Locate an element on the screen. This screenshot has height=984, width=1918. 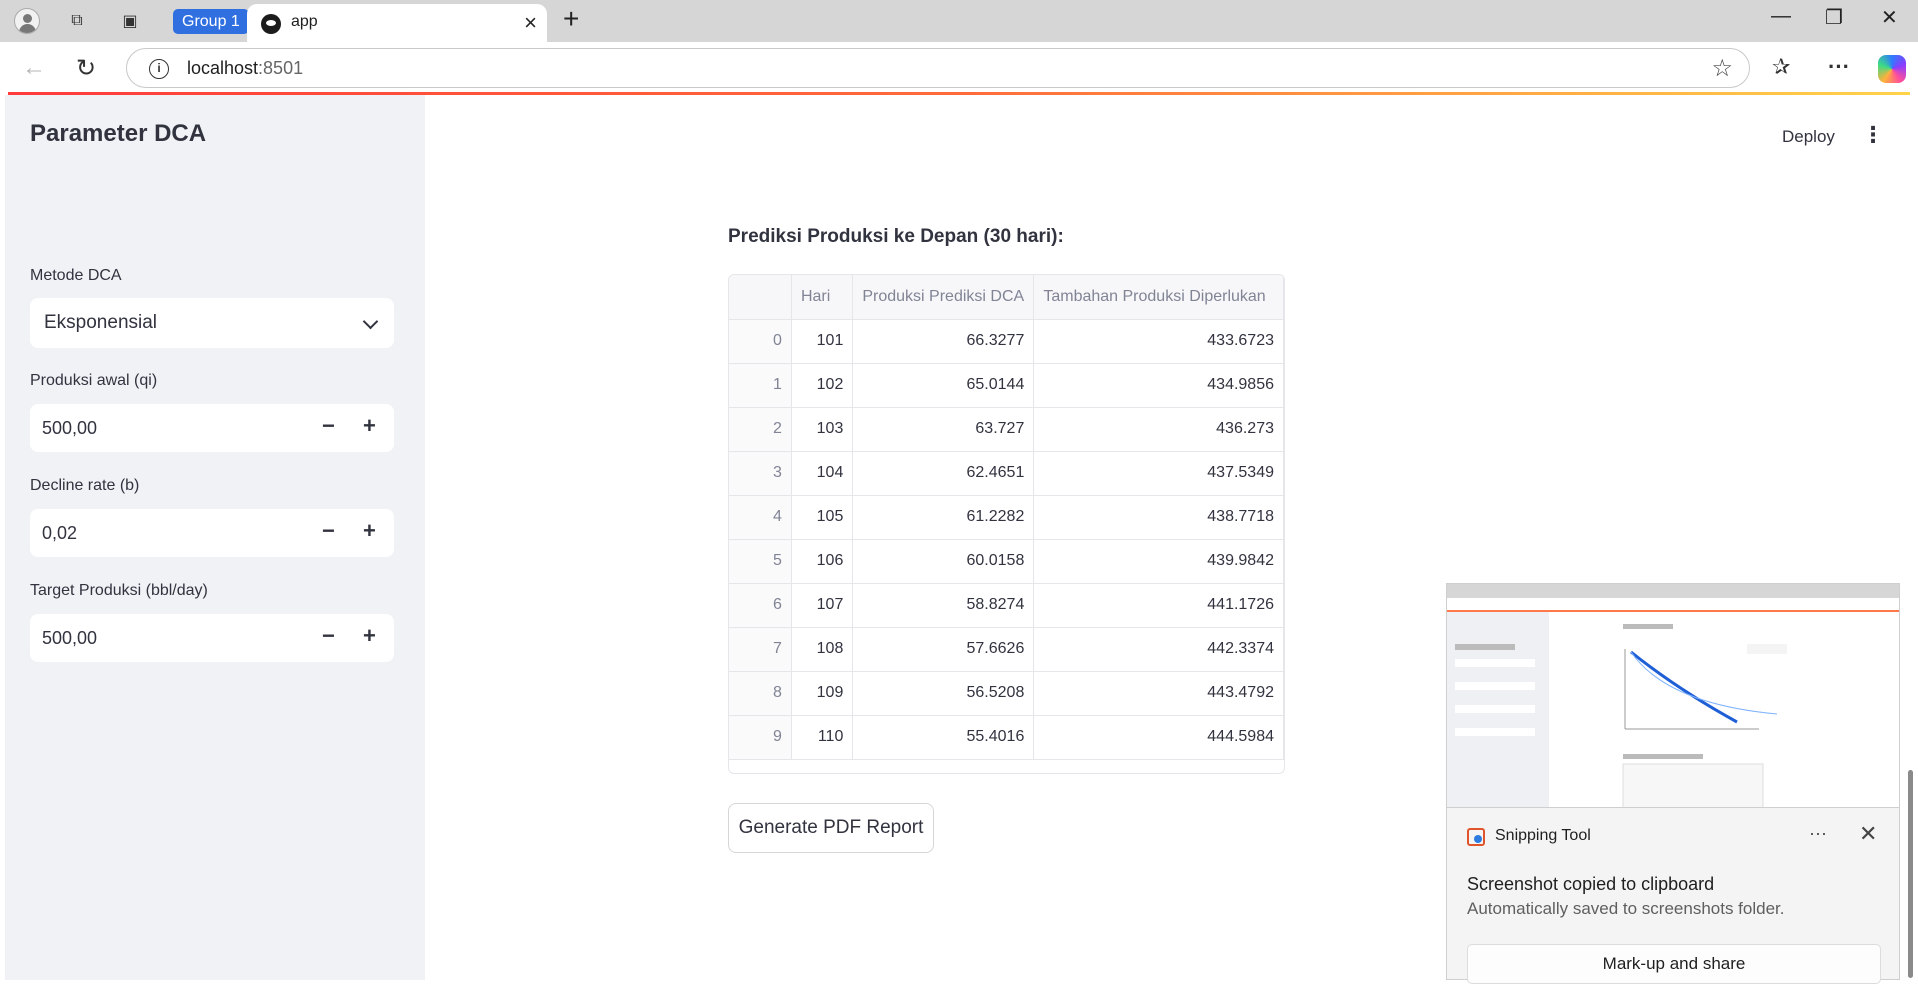
table-cell: 102 is located at coordinates (822, 385).